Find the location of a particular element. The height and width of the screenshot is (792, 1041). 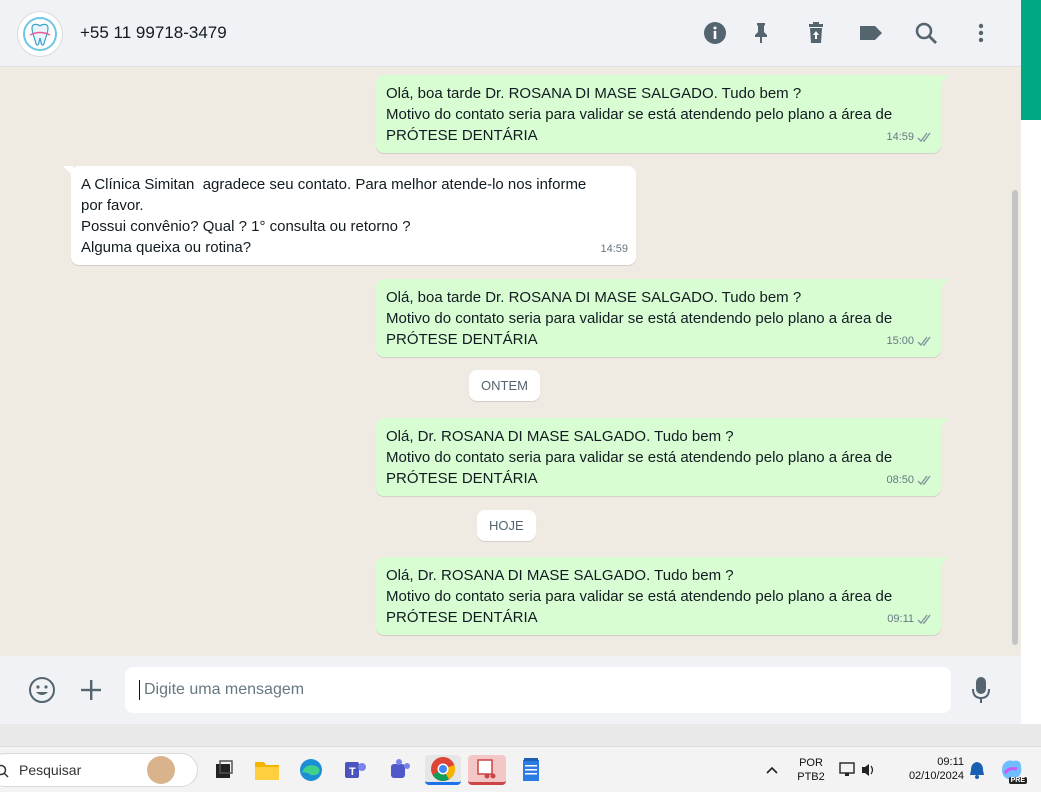

input-language-indicator: POR PTB2 is located at coordinates (811, 770).